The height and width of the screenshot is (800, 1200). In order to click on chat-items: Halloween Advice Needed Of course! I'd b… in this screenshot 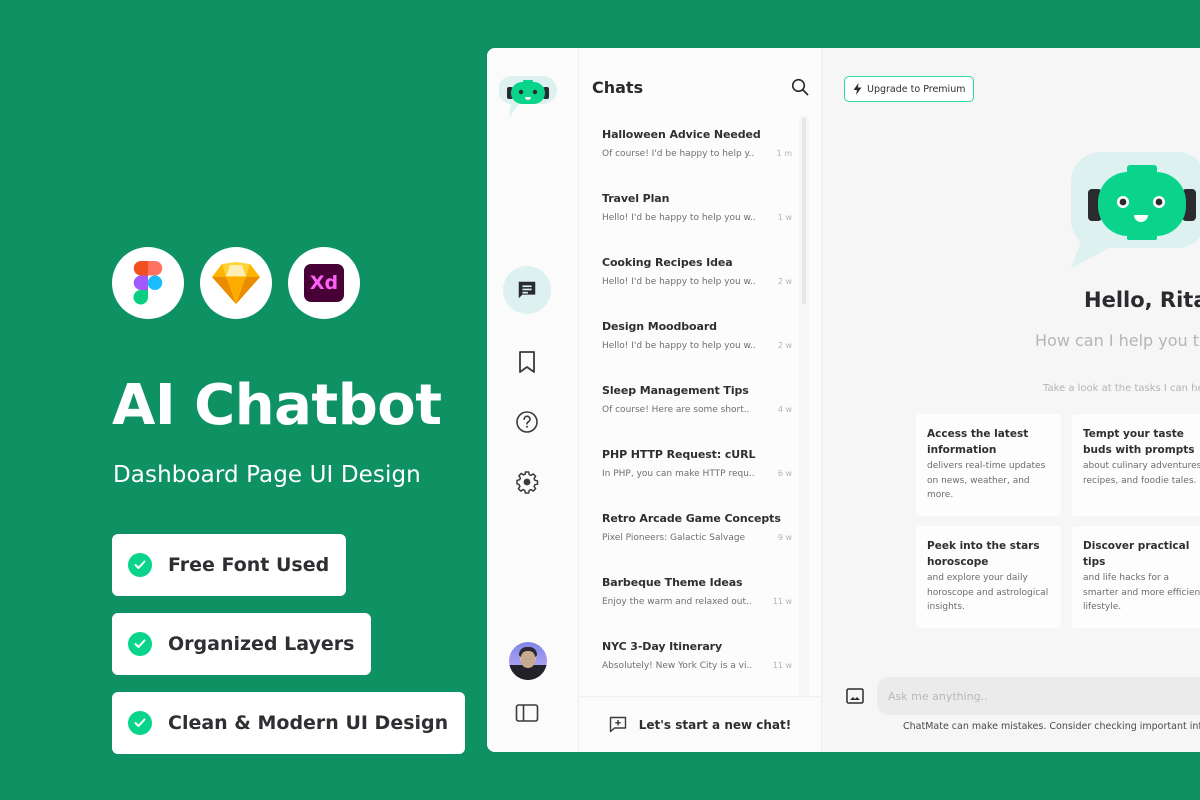, I will do `click(697, 416)`.